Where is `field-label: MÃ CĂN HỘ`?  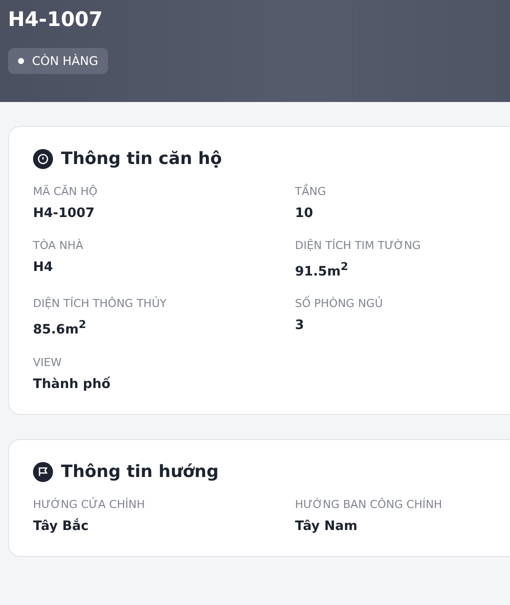 field-label: MÃ CĂN HỘ is located at coordinates (65, 191).